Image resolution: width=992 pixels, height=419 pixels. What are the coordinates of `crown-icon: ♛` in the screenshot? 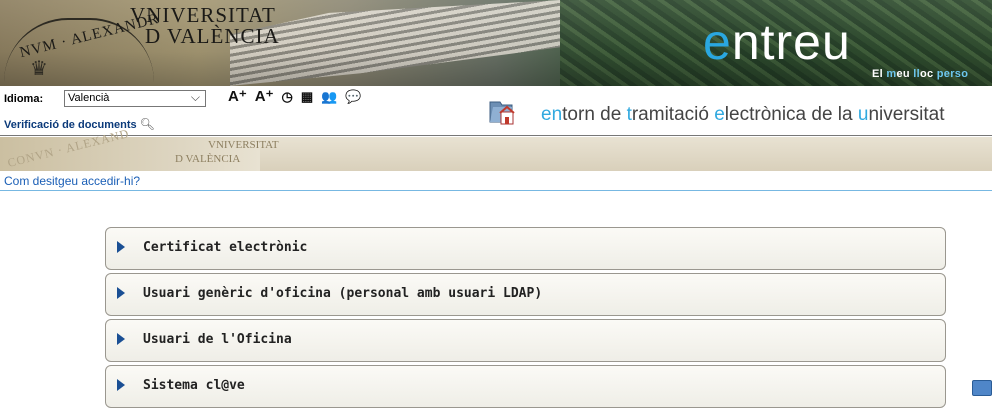 It's located at (39, 69).